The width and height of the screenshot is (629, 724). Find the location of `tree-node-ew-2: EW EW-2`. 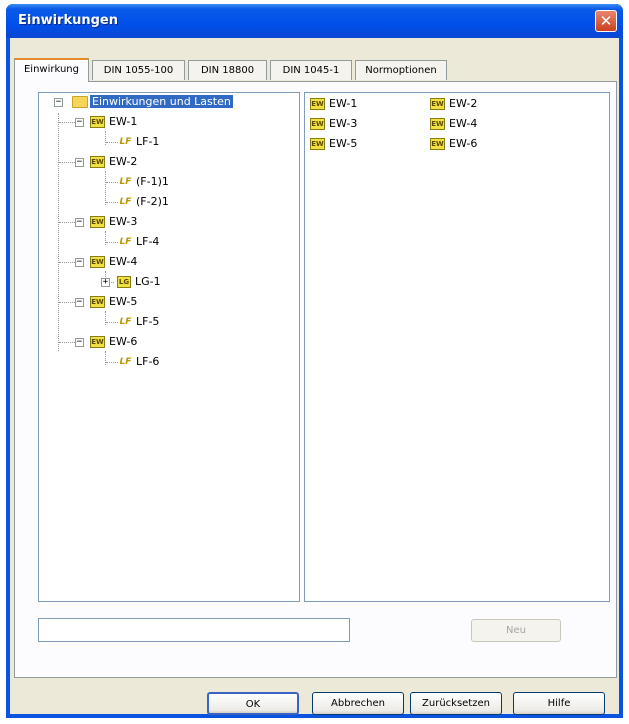

tree-node-ew-2: EW EW-2 is located at coordinates (113, 162).